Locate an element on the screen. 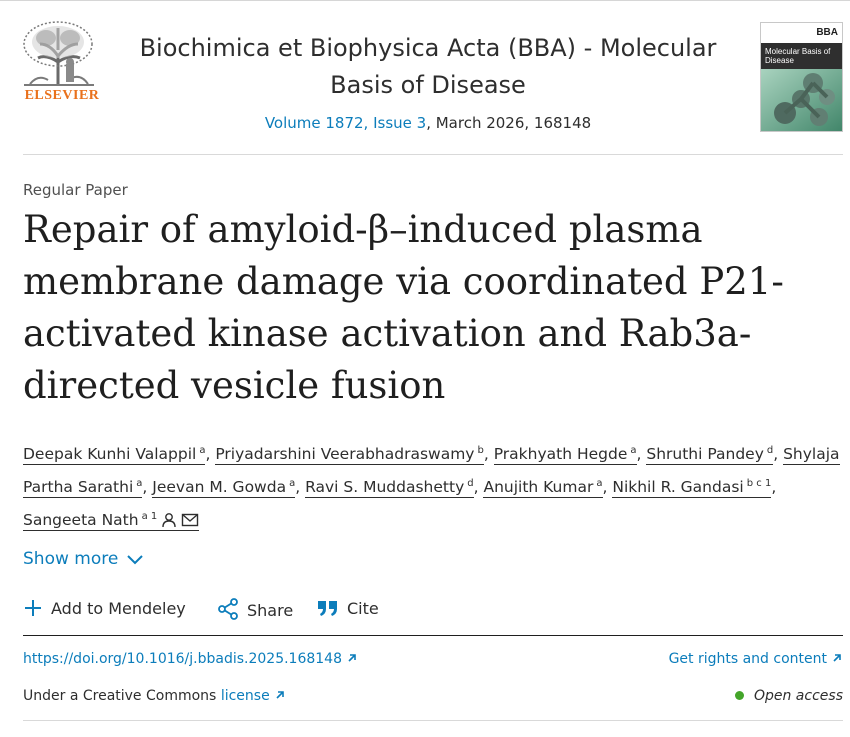  share-label: Share is located at coordinates (270, 610).